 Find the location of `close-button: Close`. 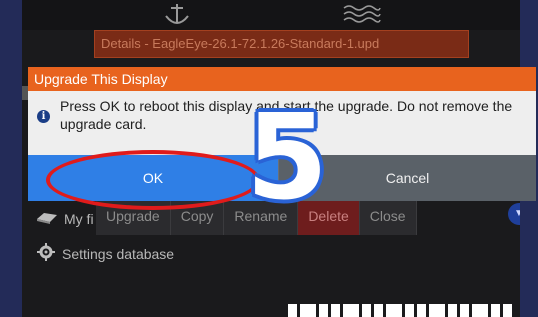

close-button: Close is located at coordinates (388, 216).